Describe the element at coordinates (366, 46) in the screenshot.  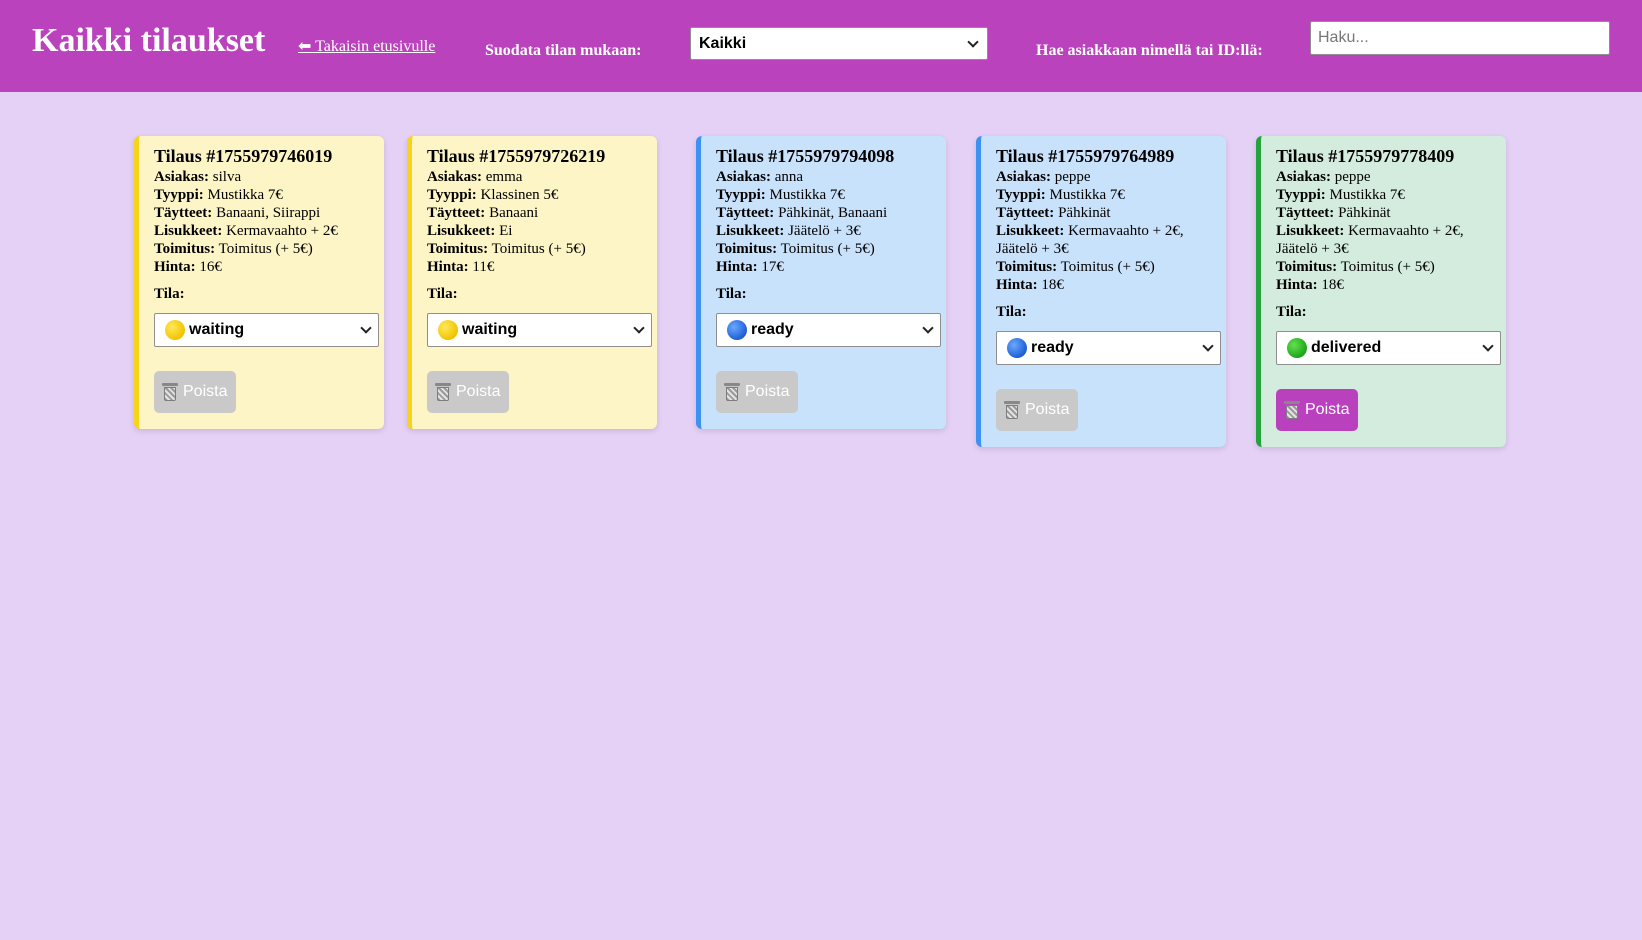
I see `back-to-home-link: ⬅ Takaisin etusivulle` at that location.